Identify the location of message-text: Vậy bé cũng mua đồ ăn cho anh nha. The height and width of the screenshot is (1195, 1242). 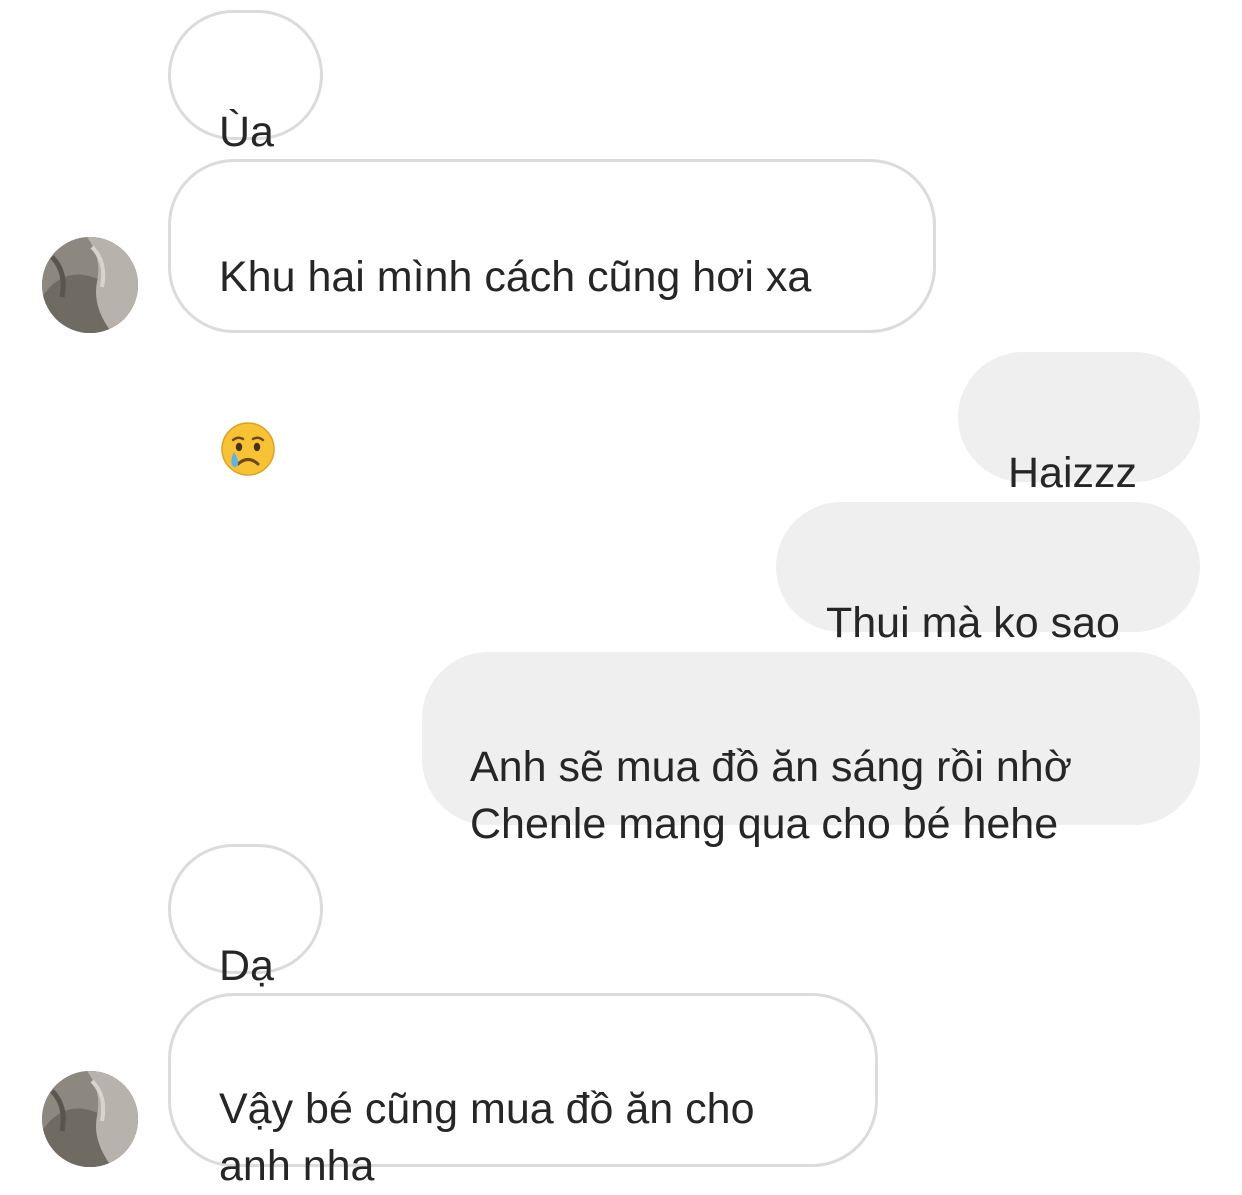
(487, 1137).